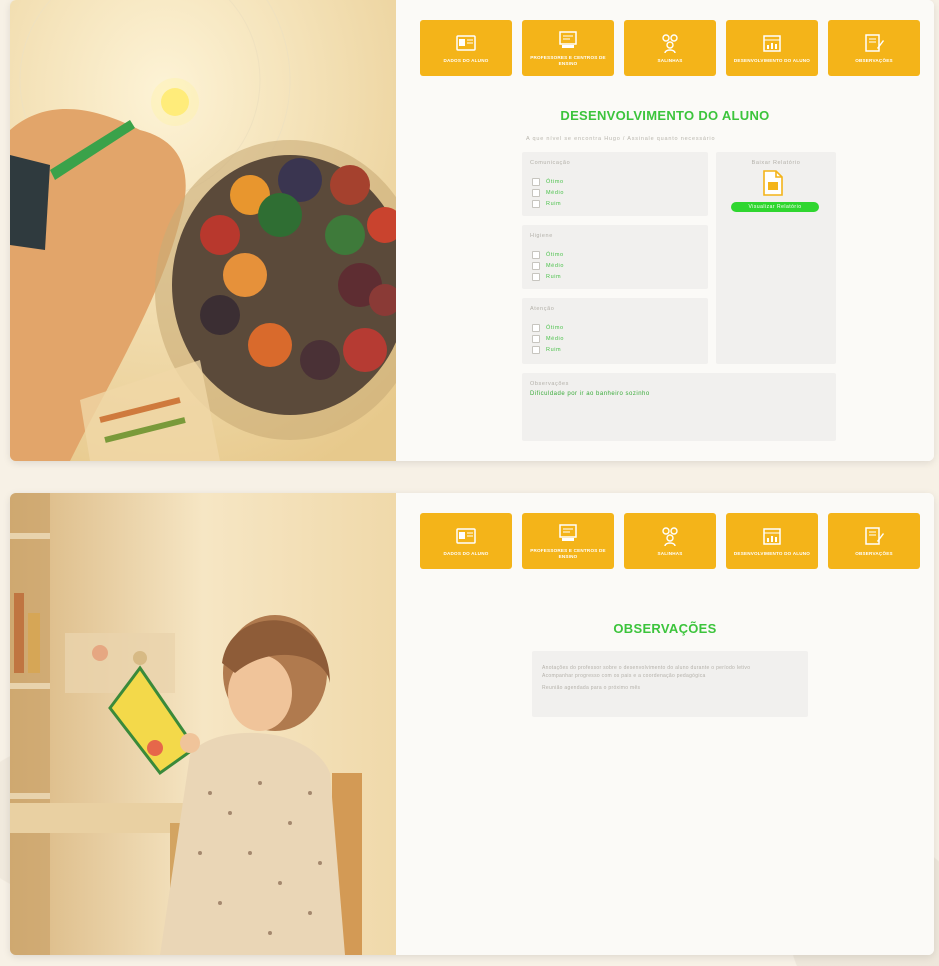 This screenshot has height=966, width=939. What do you see at coordinates (615, 184) in the screenshot?
I see `section-comunicacao: Comunicação Ótimo Médio Ruim` at bounding box center [615, 184].